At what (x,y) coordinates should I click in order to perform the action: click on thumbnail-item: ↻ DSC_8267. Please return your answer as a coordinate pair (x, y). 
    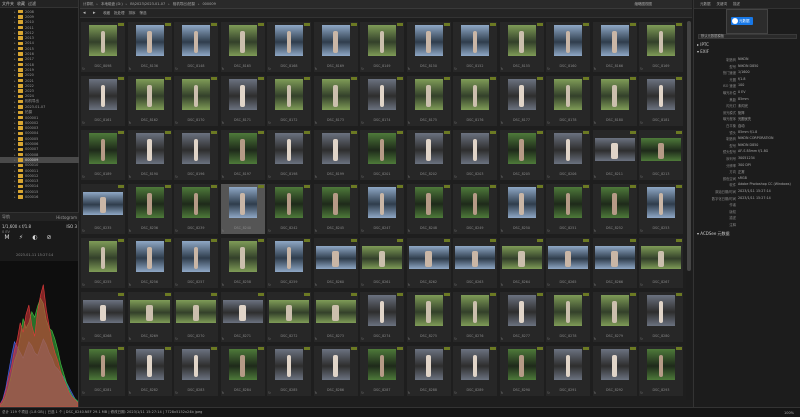
    Looking at the image, I should click on (661, 263).